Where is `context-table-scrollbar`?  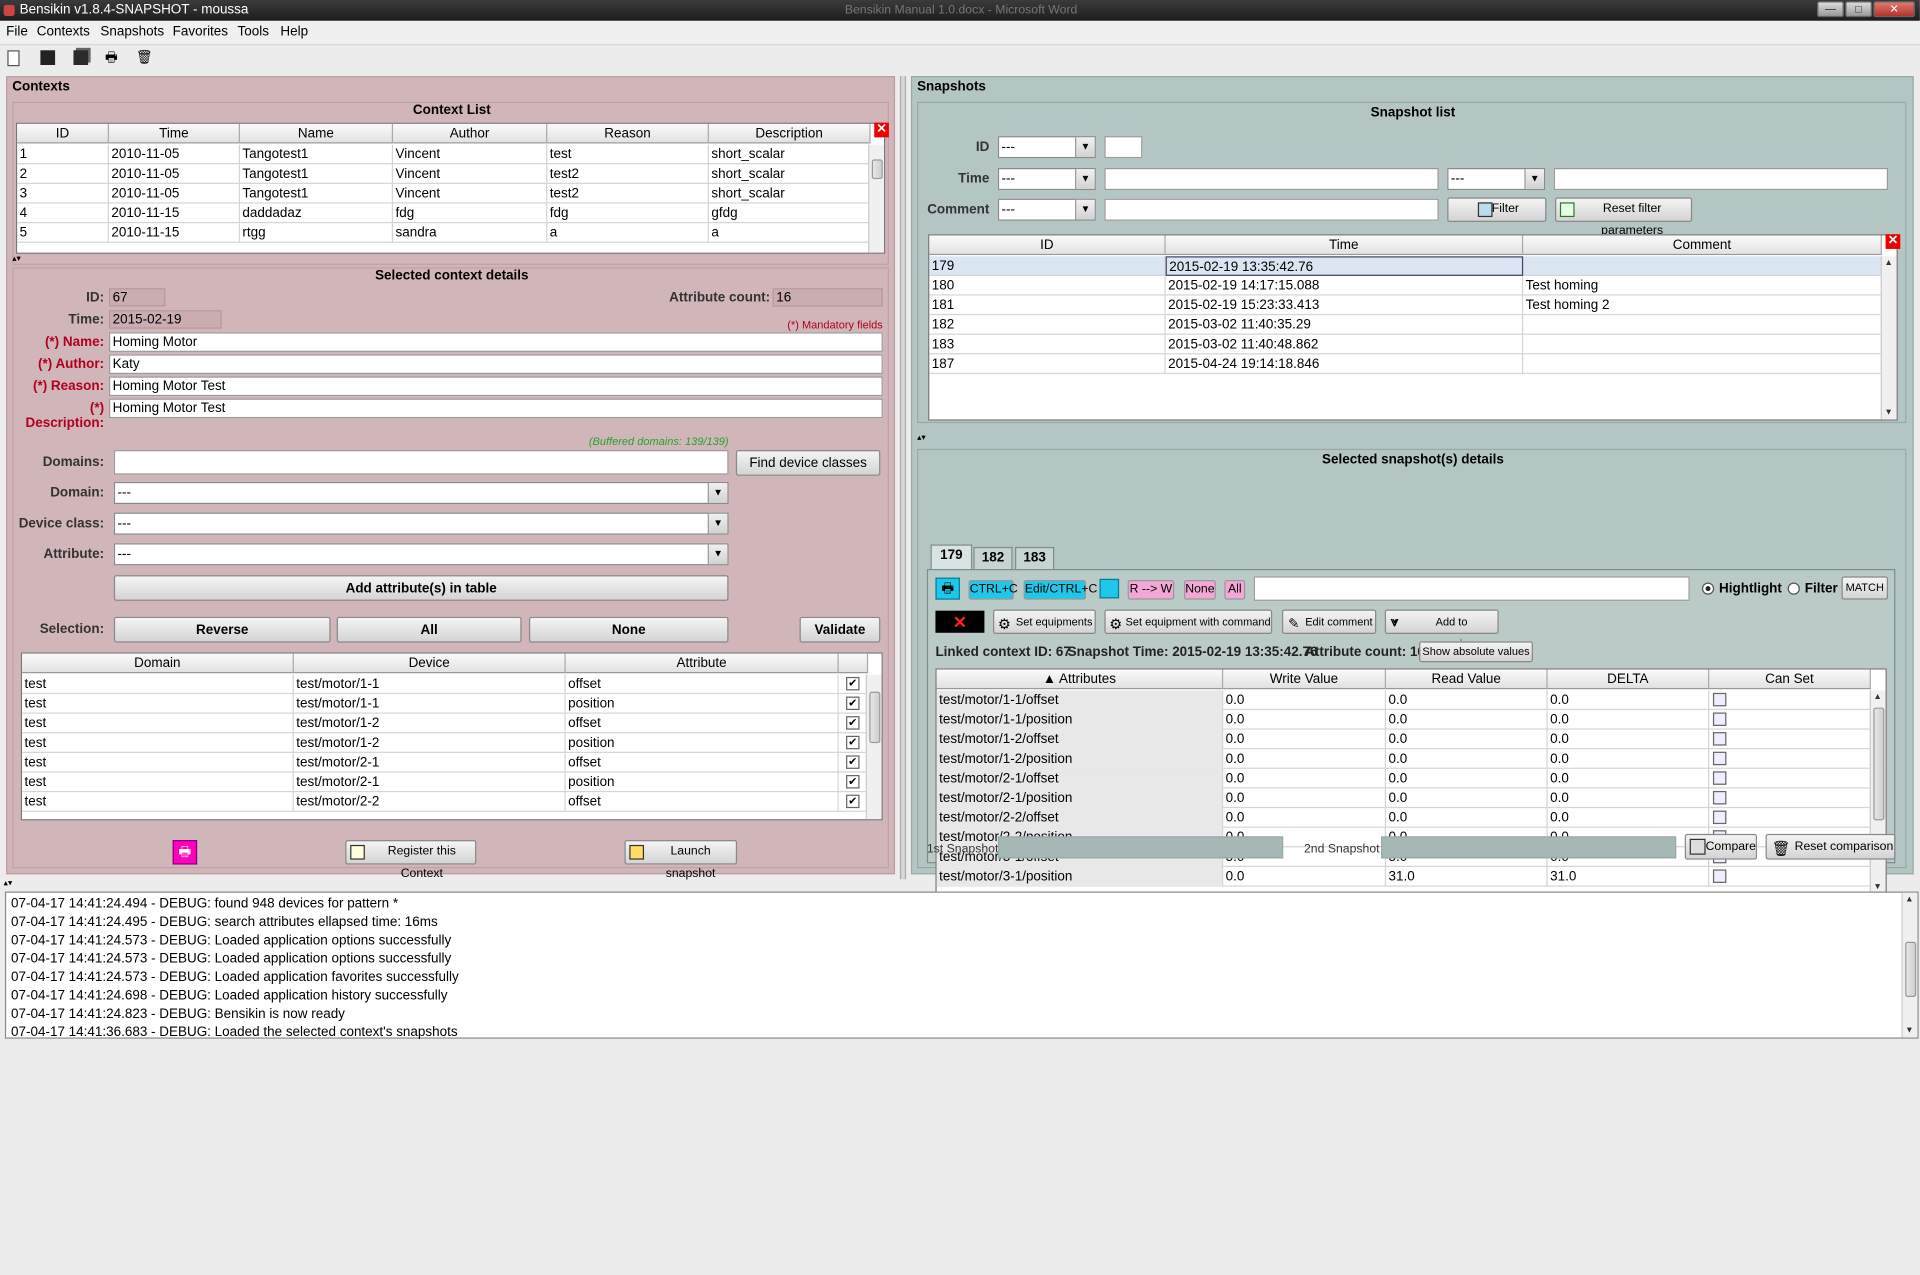
context-table-scrollbar is located at coordinates (876, 198).